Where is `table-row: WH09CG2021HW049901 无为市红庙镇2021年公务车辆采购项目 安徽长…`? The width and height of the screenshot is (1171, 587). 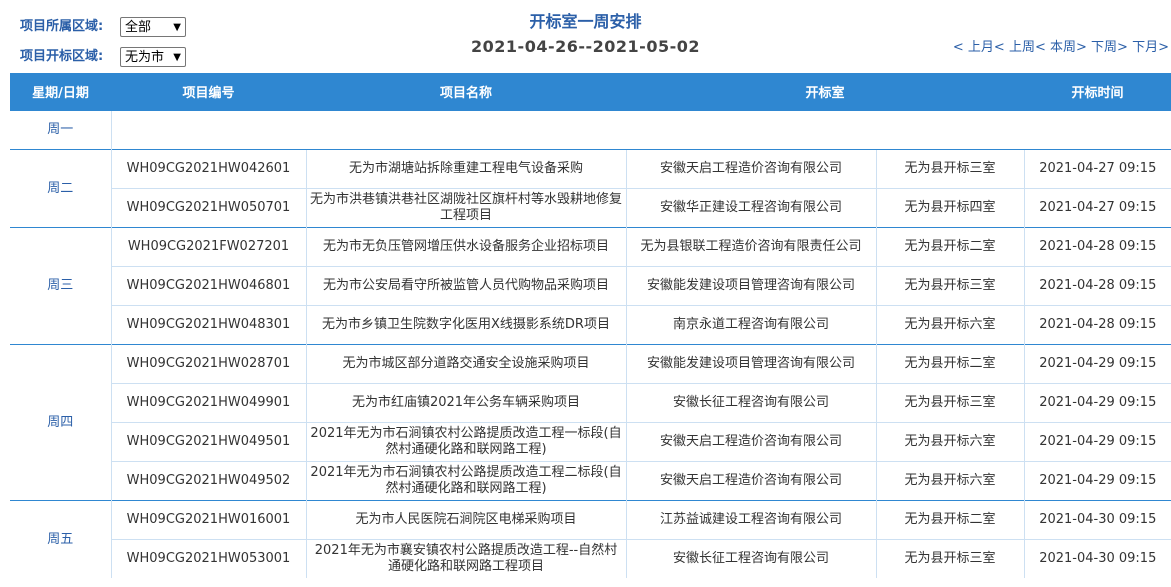
table-row: WH09CG2021HW049901 无为市红庙镇2021年公务车辆采购项目 安徽长… is located at coordinates (590, 403).